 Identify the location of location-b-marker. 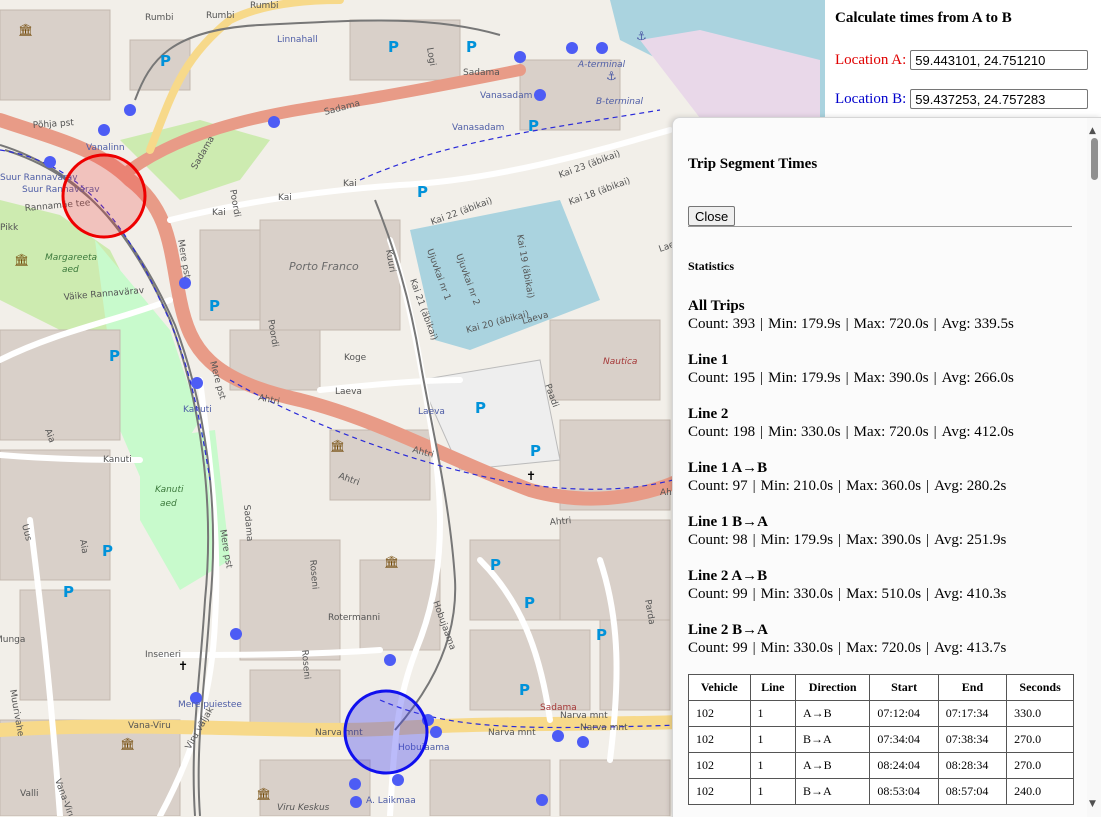
(386, 732).